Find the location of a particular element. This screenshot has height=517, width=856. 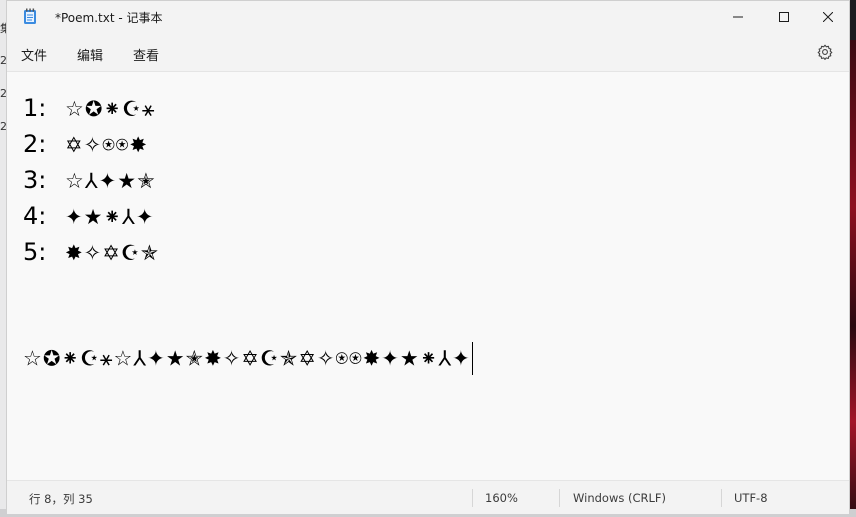

line-number: 4: is located at coordinates (35, 216).